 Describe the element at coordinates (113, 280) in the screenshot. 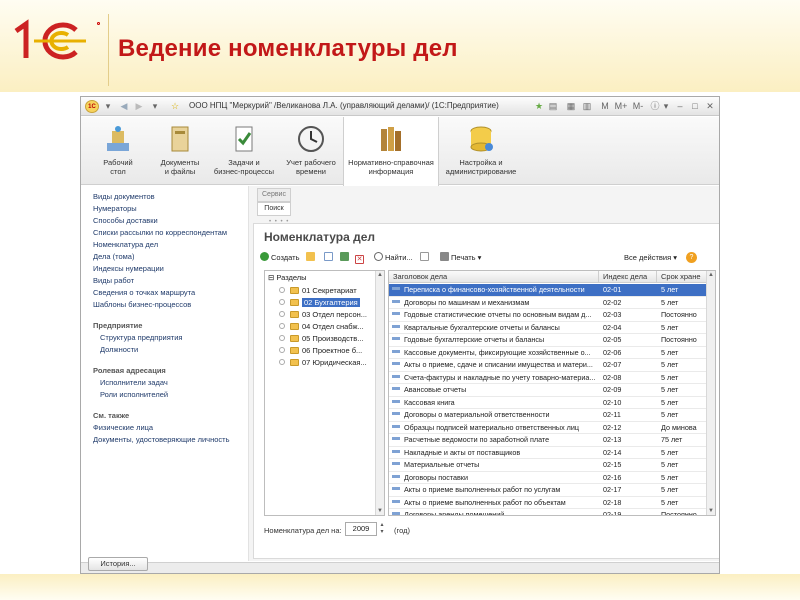

I see `nav-work-types: Виды работ` at that location.